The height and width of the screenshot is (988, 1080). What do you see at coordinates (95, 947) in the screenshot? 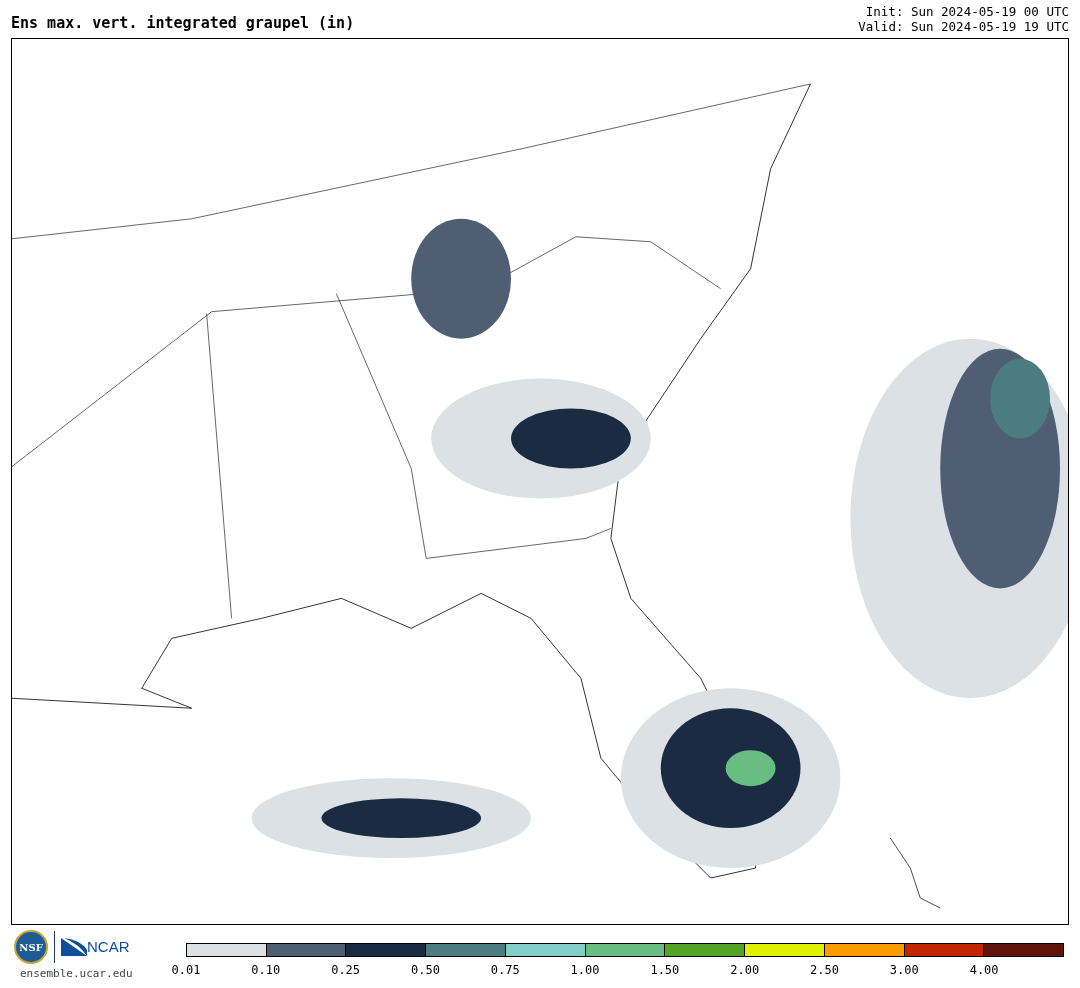
I see `ncar-logo: NCAR` at bounding box center [95, 947].